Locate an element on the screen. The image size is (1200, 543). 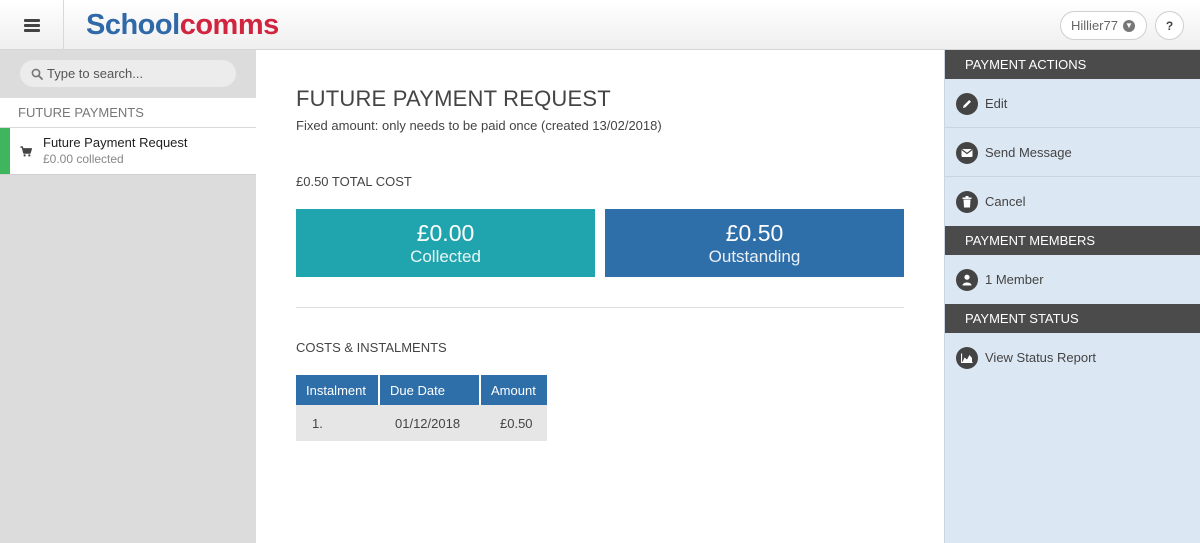
user-menu-button: Hillier77 ▼ is located at coordinates (1103, 25).